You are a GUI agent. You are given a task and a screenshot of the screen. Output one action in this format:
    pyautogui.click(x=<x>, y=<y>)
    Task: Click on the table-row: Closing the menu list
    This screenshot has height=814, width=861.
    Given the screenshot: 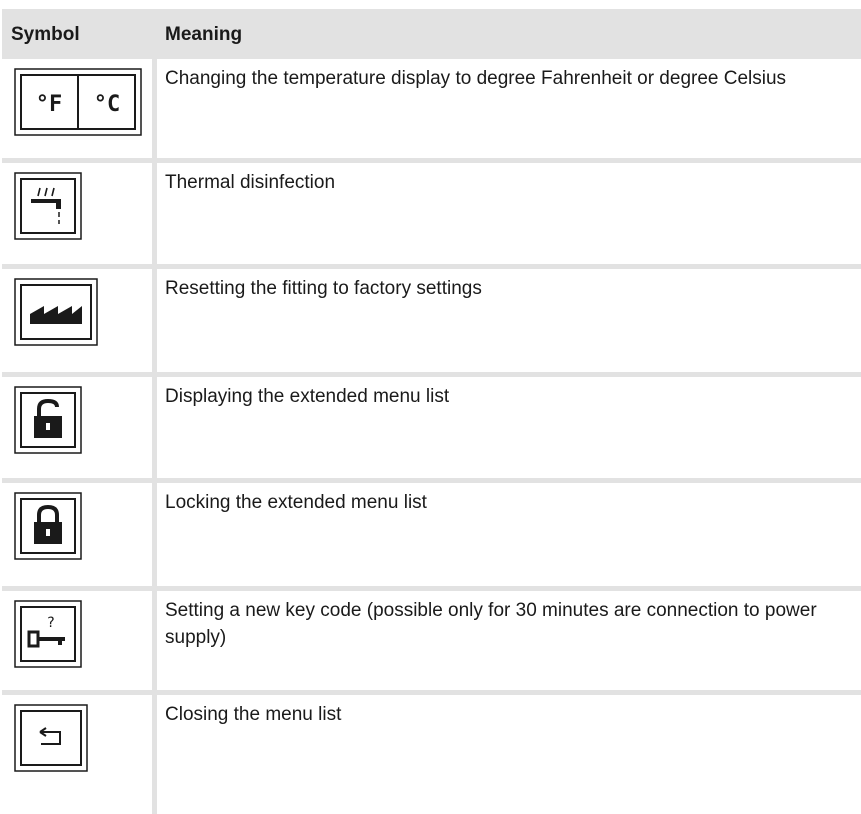 What is the action you would take?
    pyautogui.click(x=431, y=754)
    